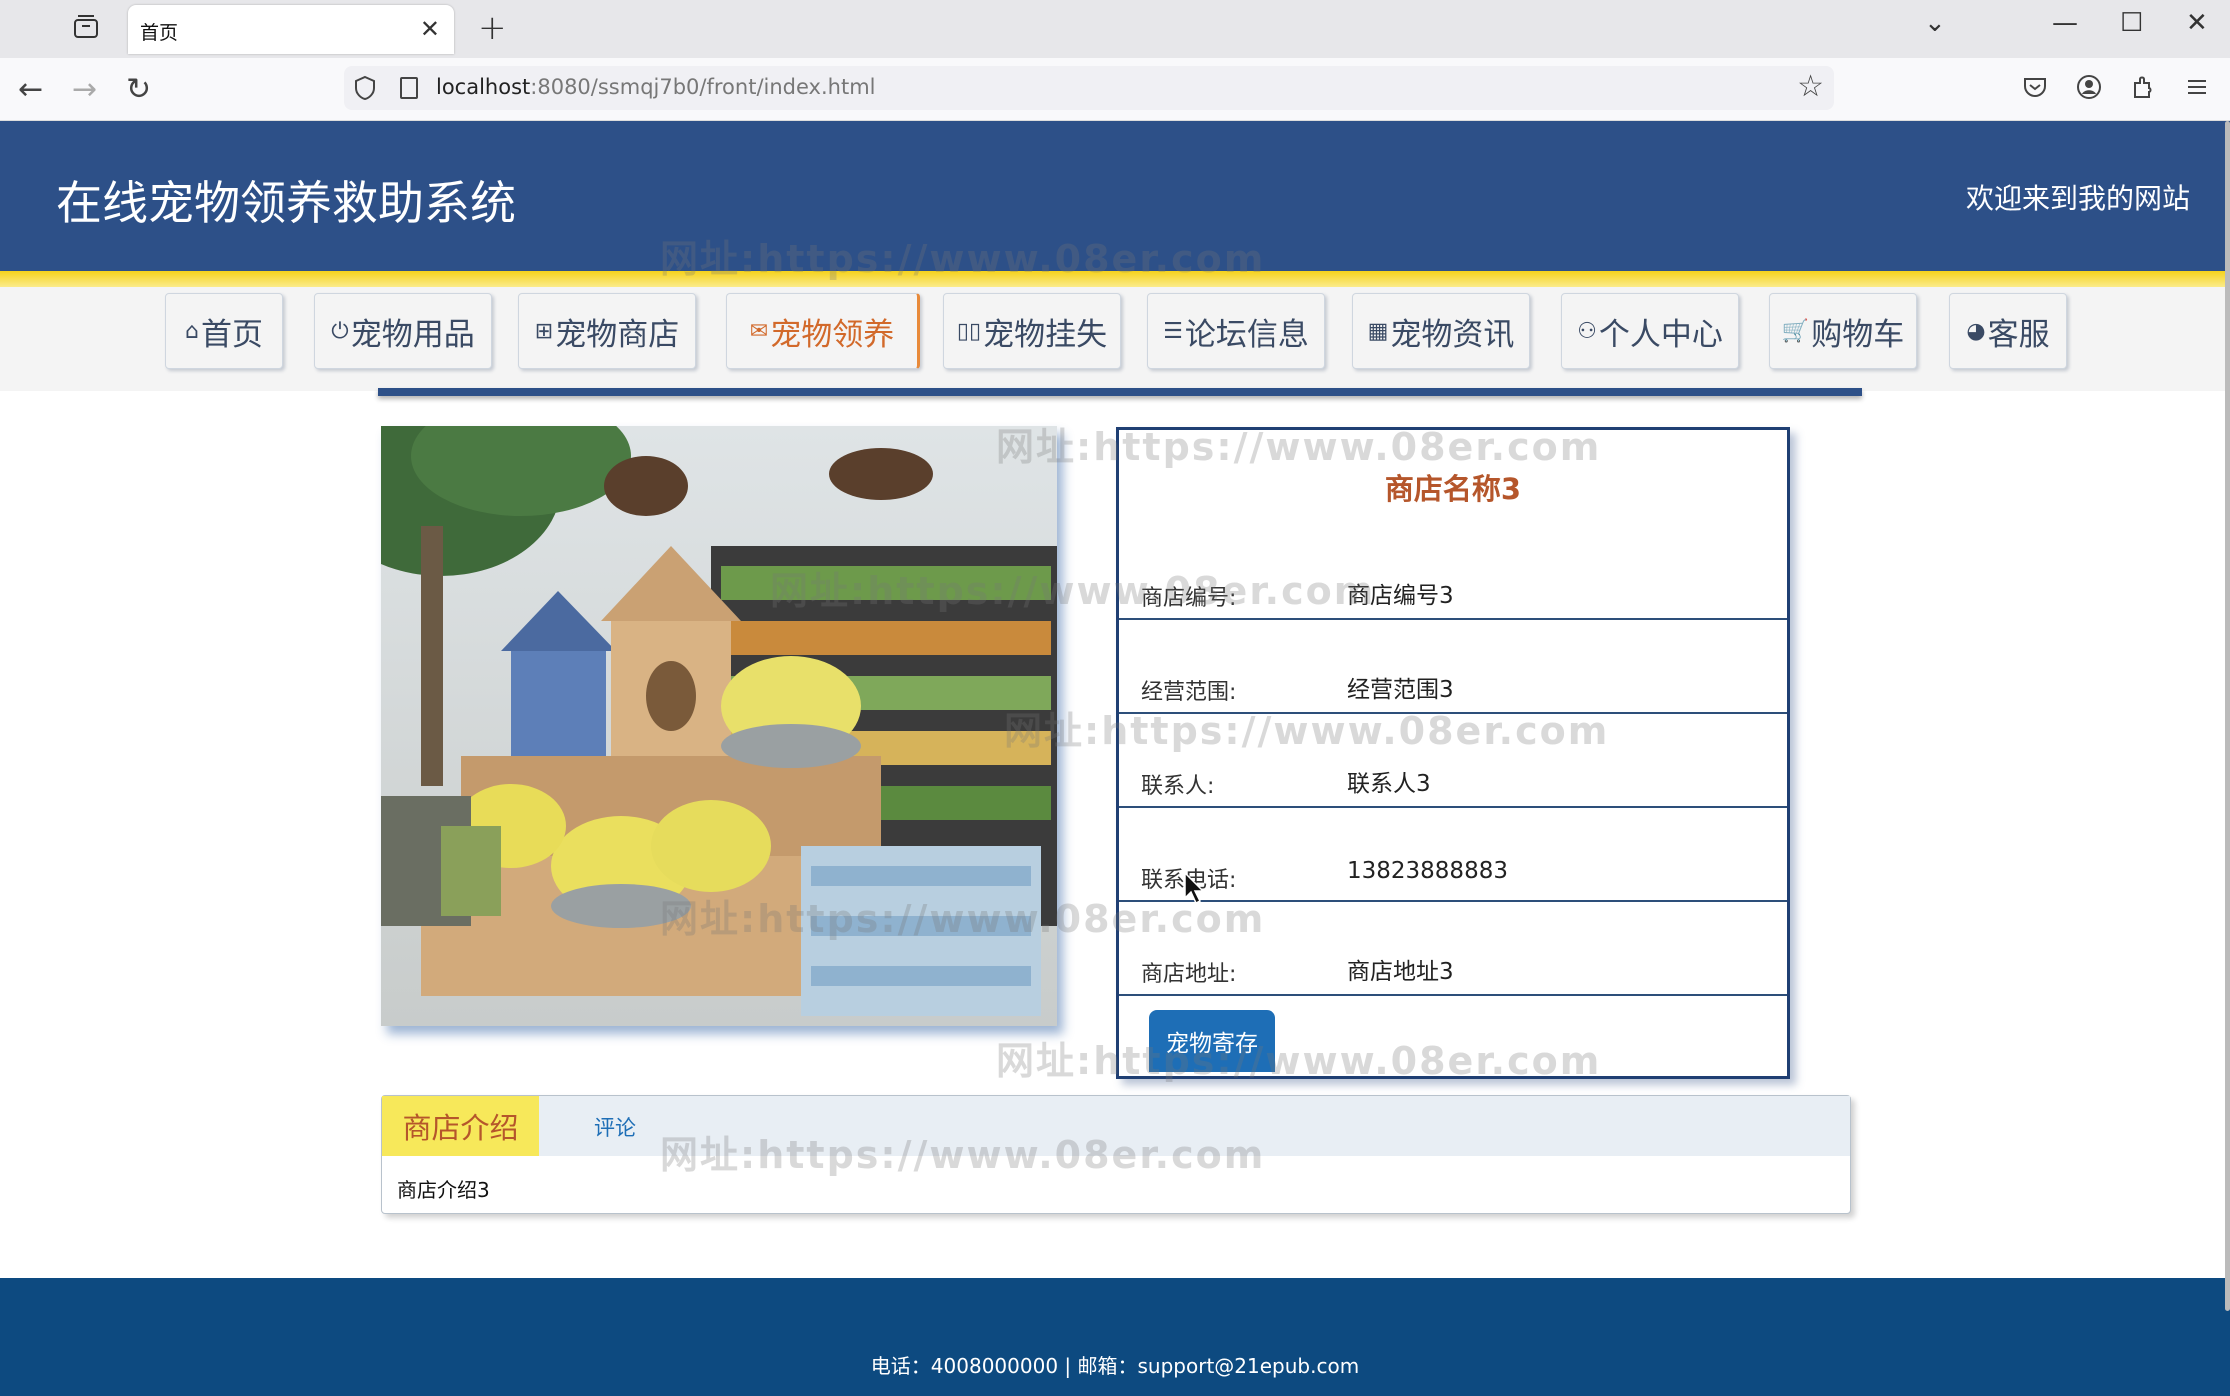 The image size is (2230, 1396). Describe the element at coordinates (544, 331) in the screenshot. I see `gift-icon: ⊞` at that location.